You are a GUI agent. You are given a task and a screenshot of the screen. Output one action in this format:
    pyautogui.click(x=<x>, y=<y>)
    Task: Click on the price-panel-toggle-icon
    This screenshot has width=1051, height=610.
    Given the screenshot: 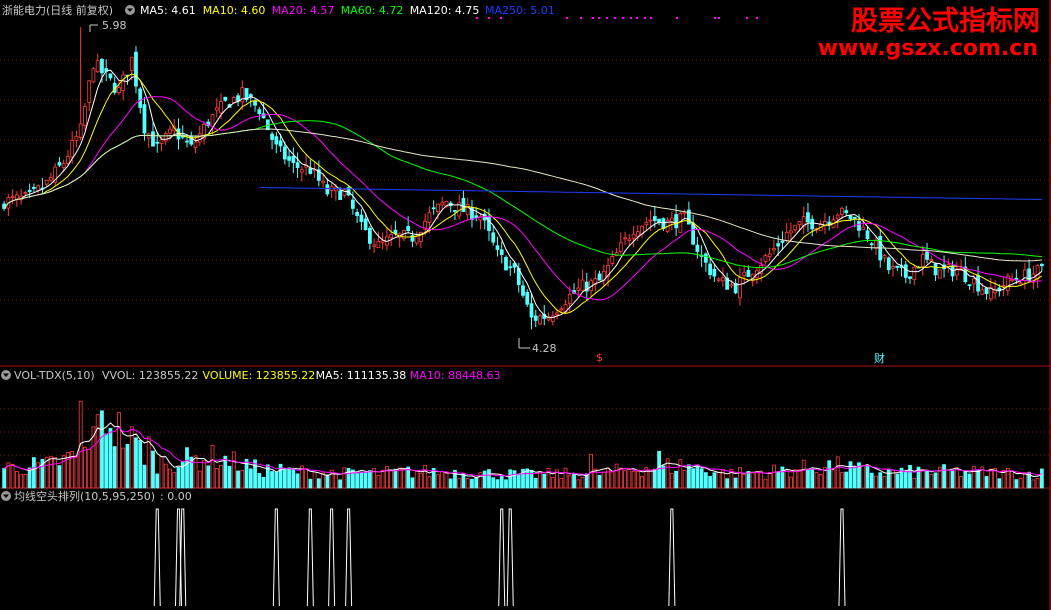 What is the action you would take?
    pyautogui.click(x=130, y=10)
    